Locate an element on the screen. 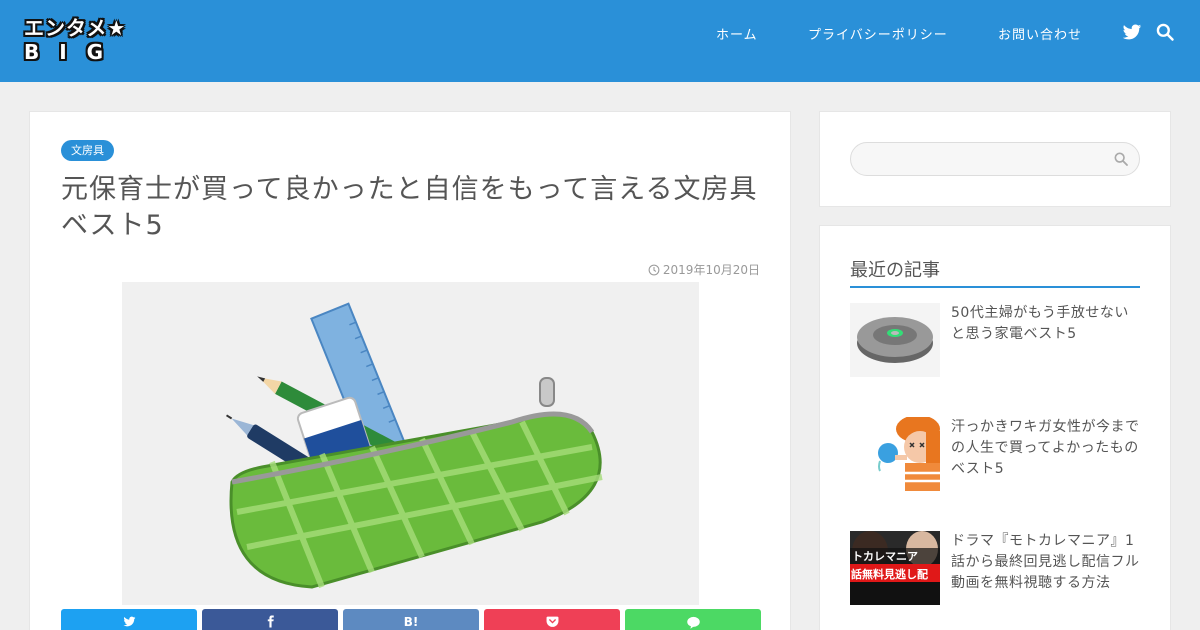 The image size is (1200, 630). pocket-icon is located at coordinates (552, 621).